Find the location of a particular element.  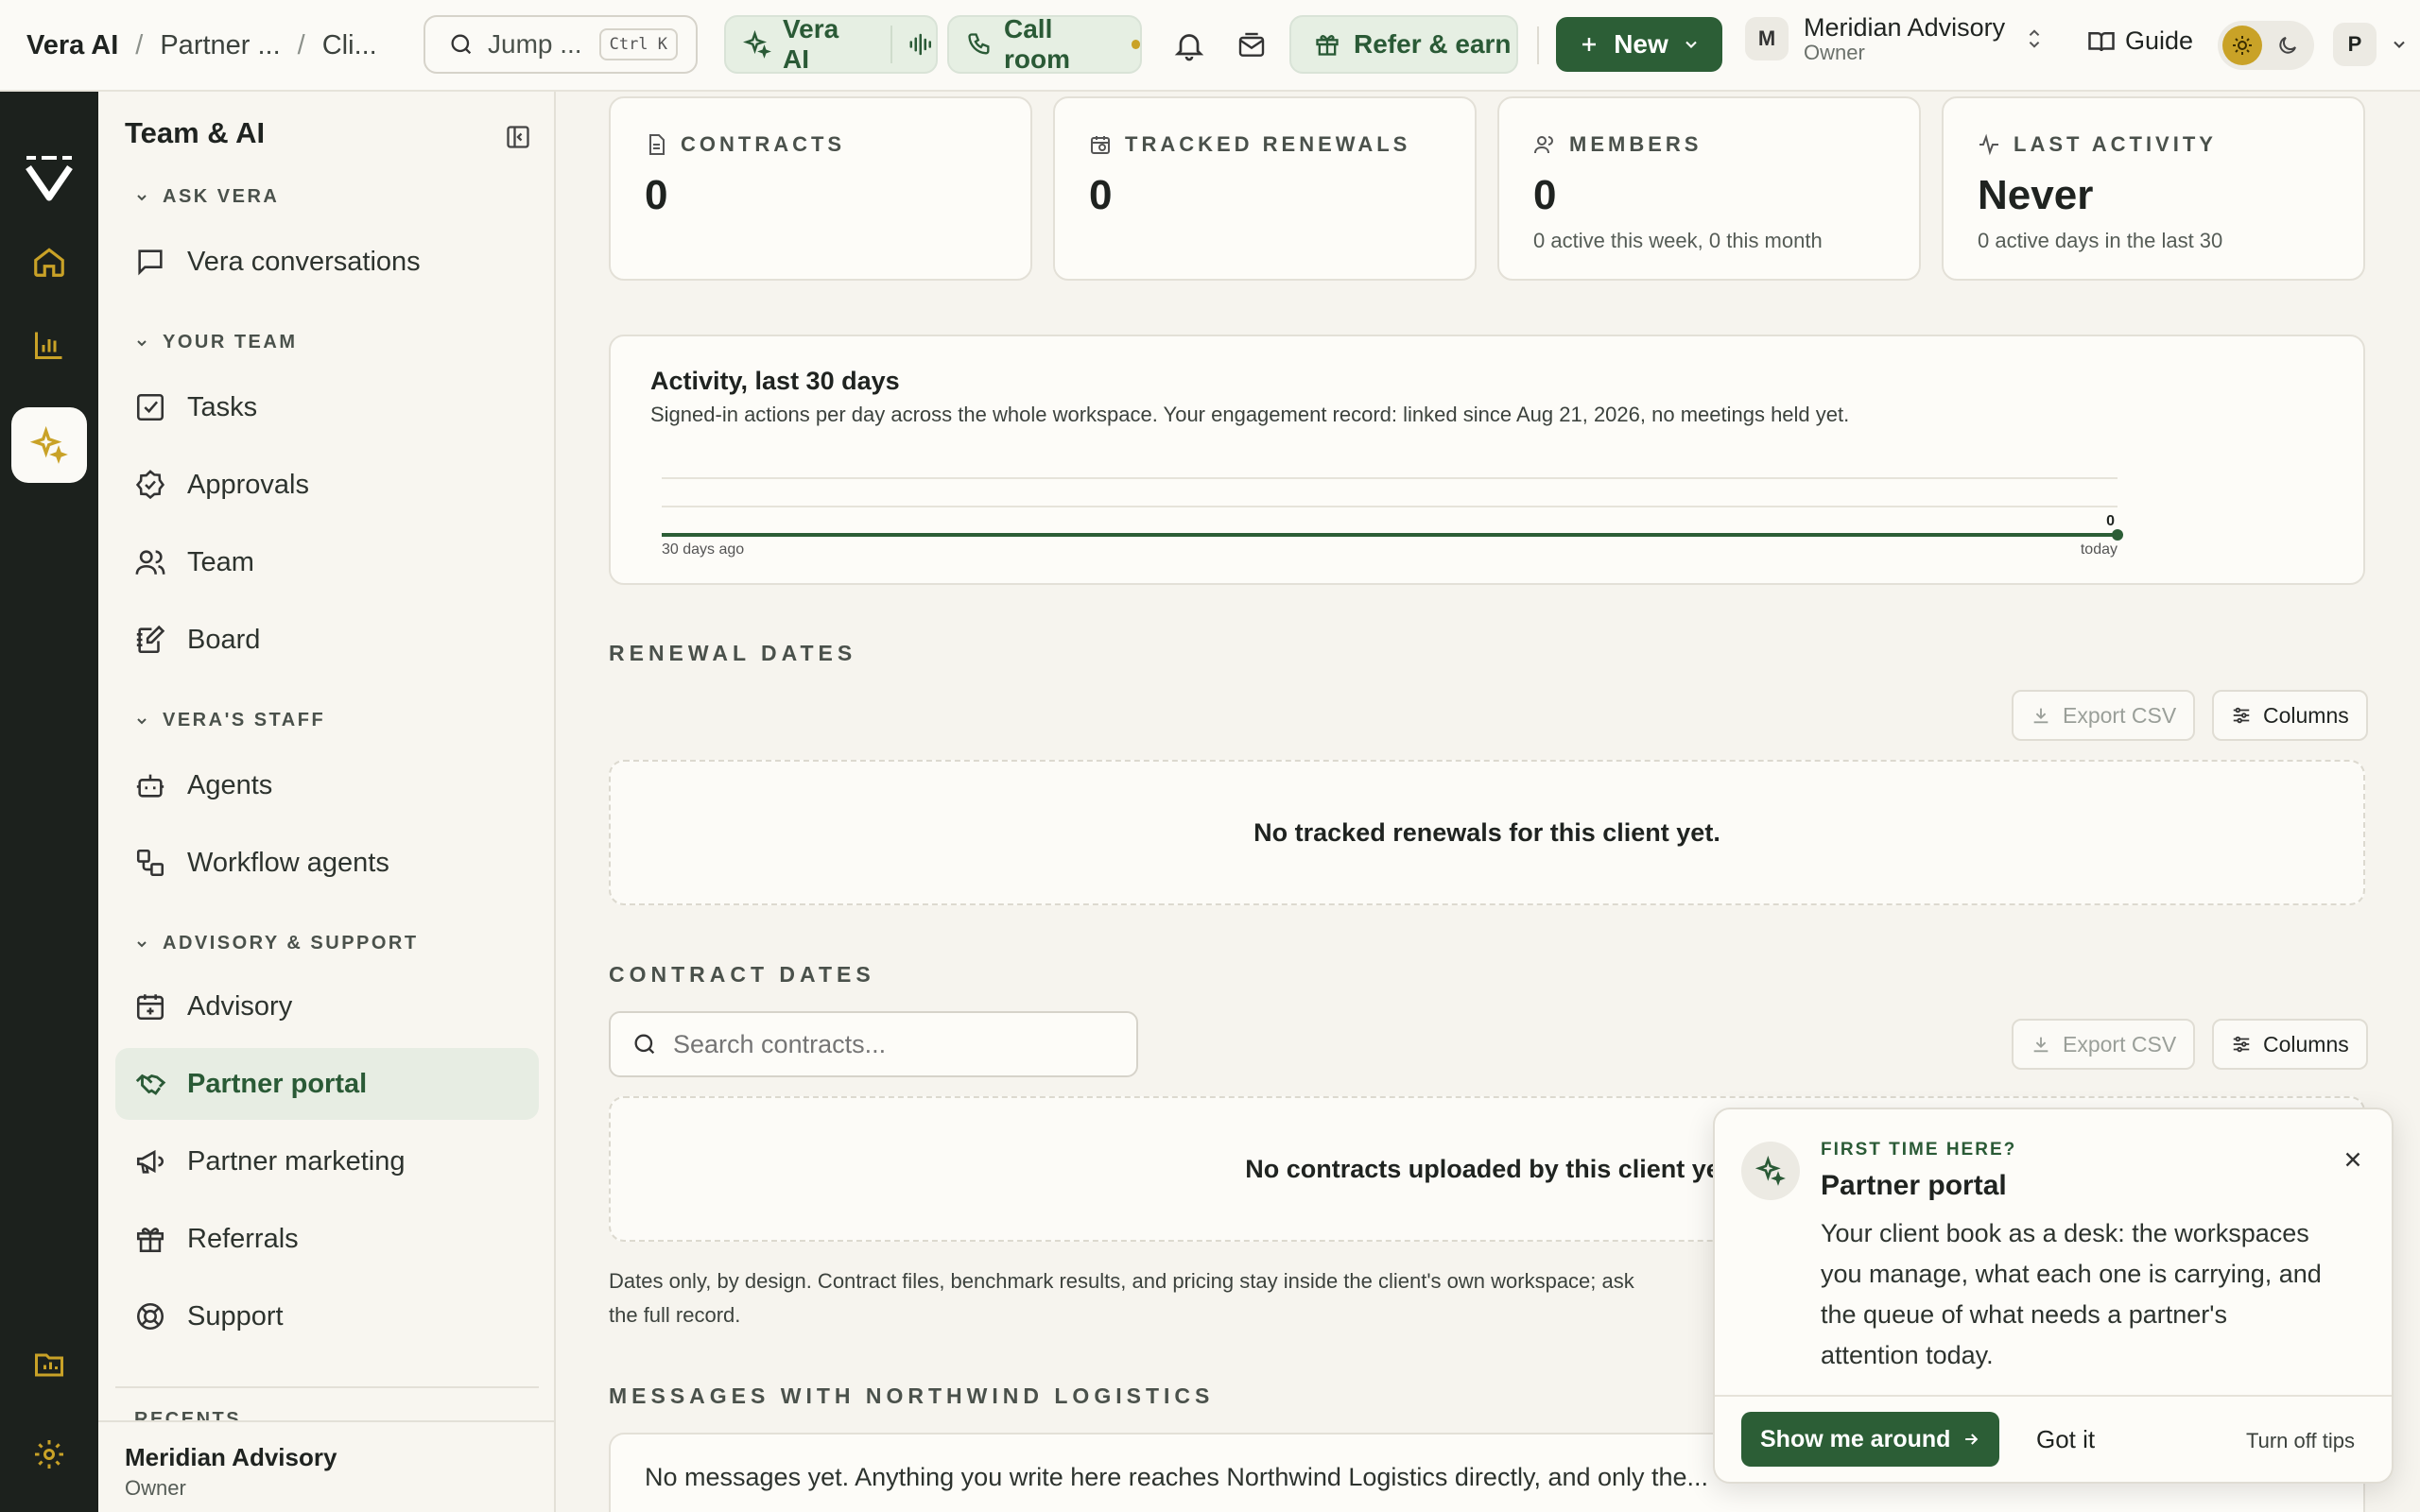

plus-icon is located at coordinates (1589, 44).